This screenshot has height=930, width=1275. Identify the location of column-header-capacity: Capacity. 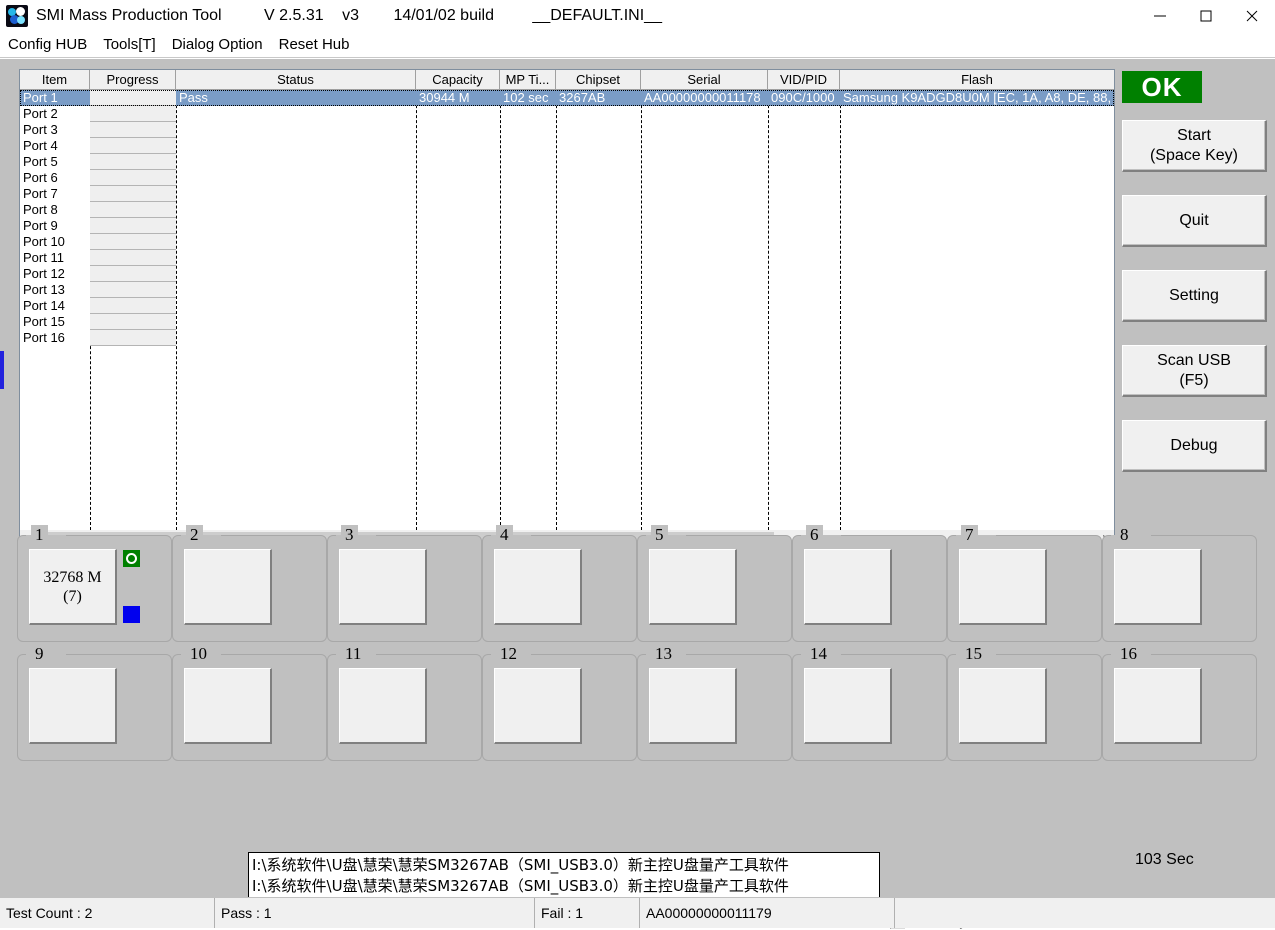
(458, 80).